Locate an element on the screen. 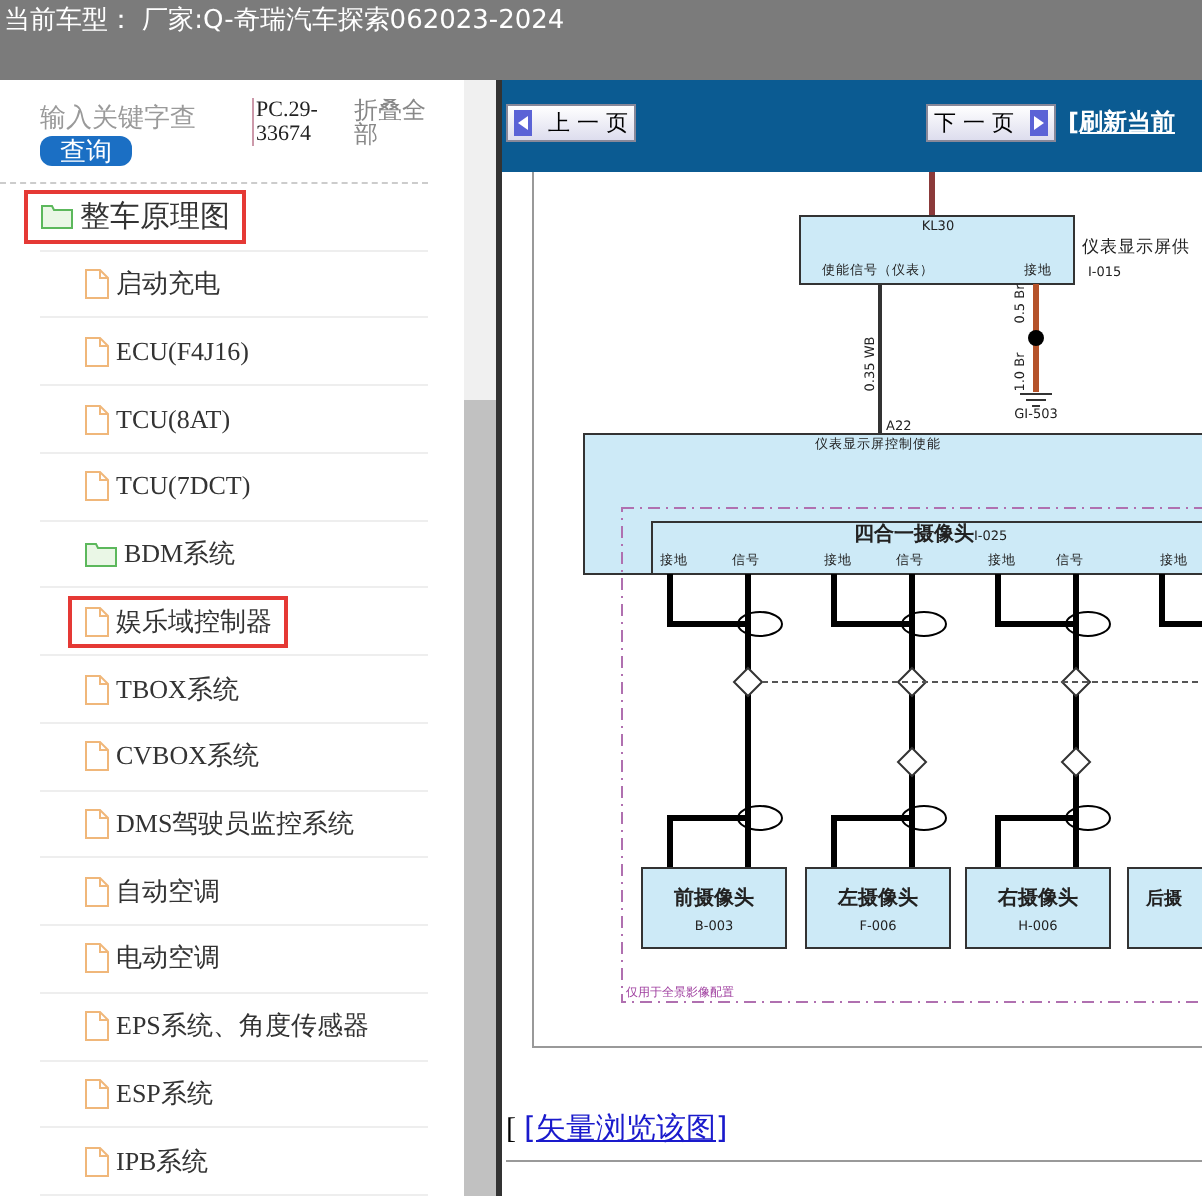  code-label: PC.29-33674 is located at coordinates (297, 122).